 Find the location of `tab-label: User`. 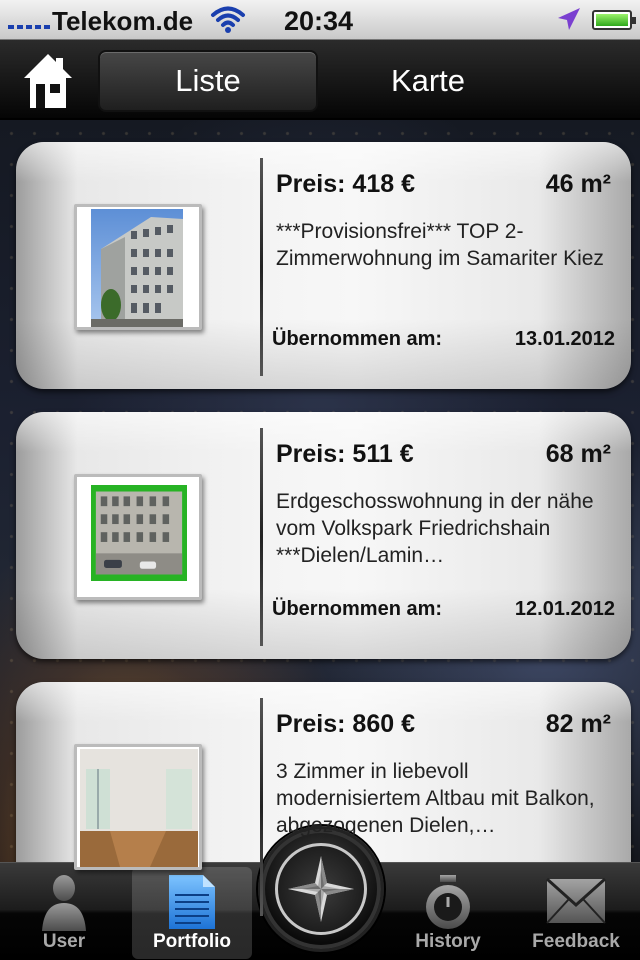

tab-label: User is located at coordinates (64, 941).